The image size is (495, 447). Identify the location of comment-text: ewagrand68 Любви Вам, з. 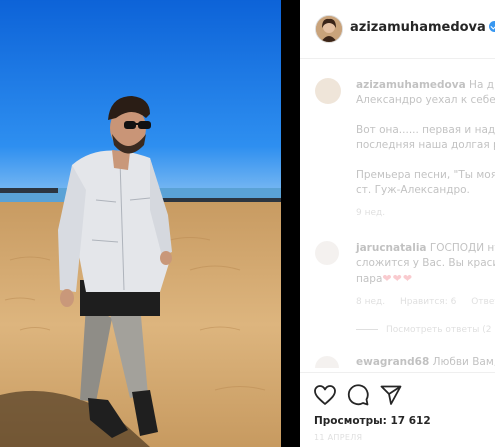
(425, 362).